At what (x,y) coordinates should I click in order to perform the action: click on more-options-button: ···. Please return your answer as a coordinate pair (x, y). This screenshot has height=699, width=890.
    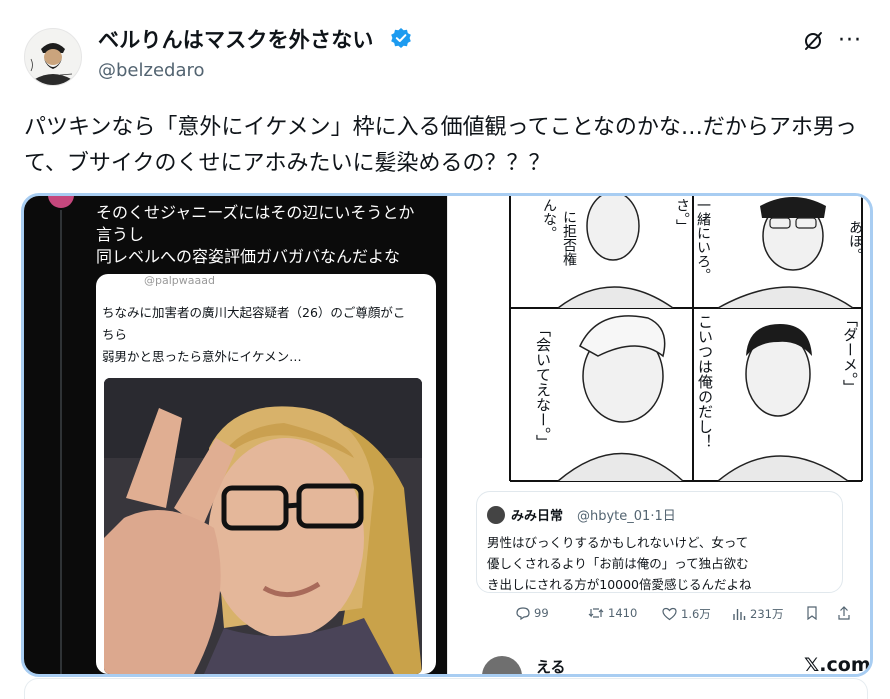
    Looking at the image, I should click on (850, 40).